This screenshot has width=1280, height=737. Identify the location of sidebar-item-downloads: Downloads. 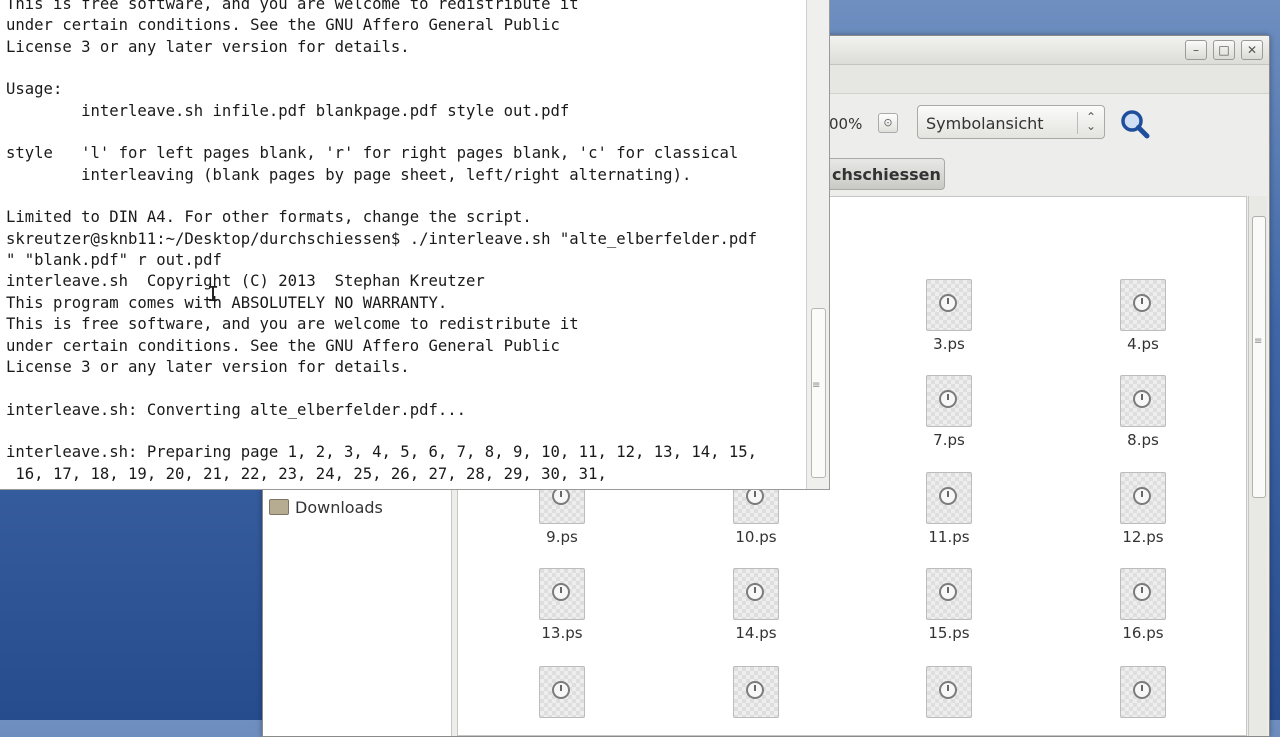
(326, 507).